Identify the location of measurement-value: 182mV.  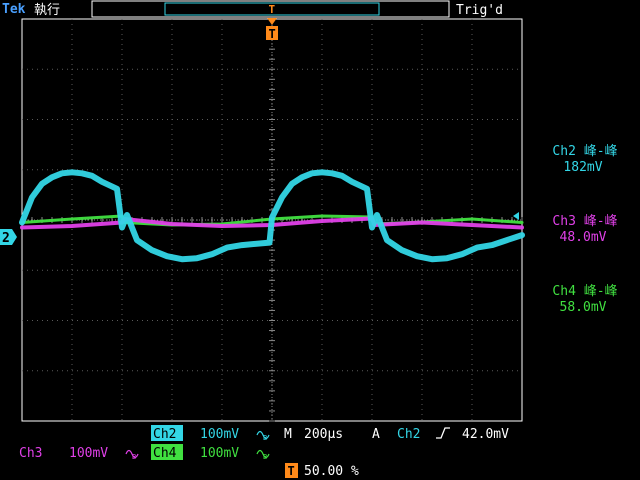
(582, 167).